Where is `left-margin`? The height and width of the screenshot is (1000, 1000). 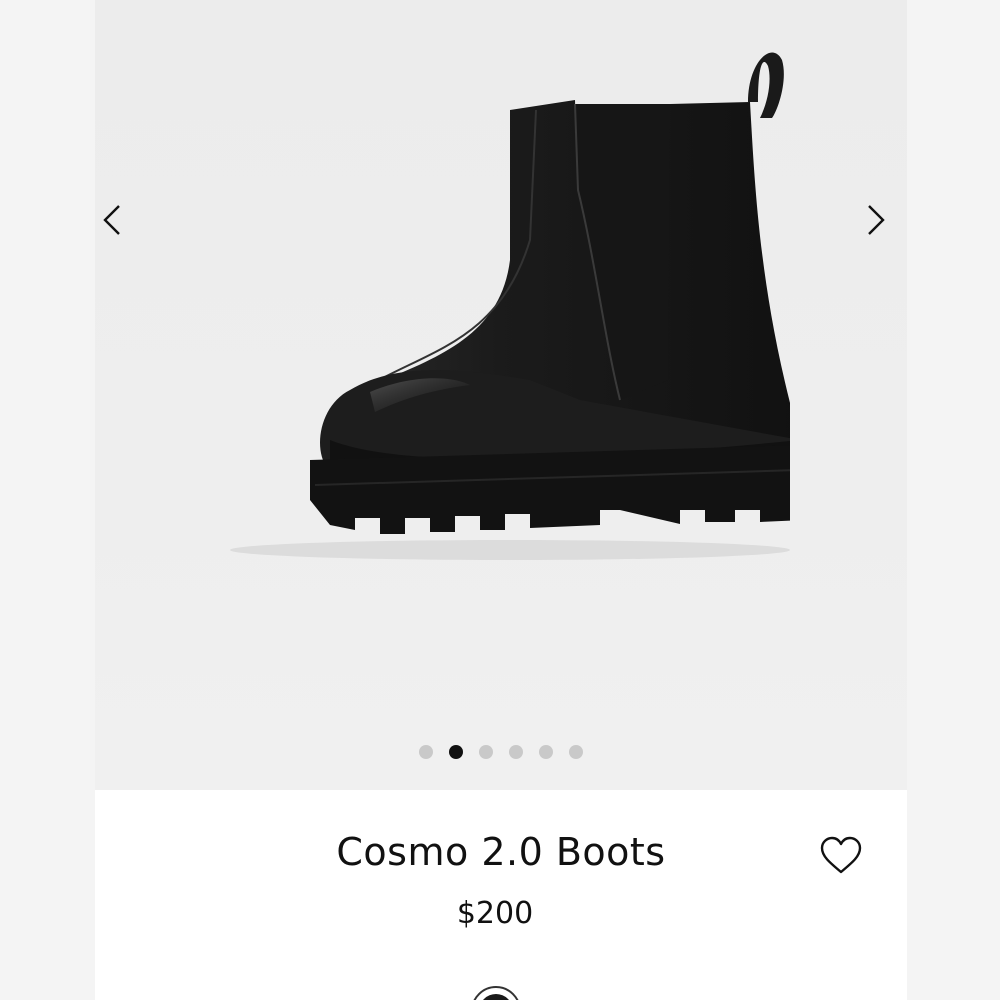 left-margin is located at coordinates (47, 500).